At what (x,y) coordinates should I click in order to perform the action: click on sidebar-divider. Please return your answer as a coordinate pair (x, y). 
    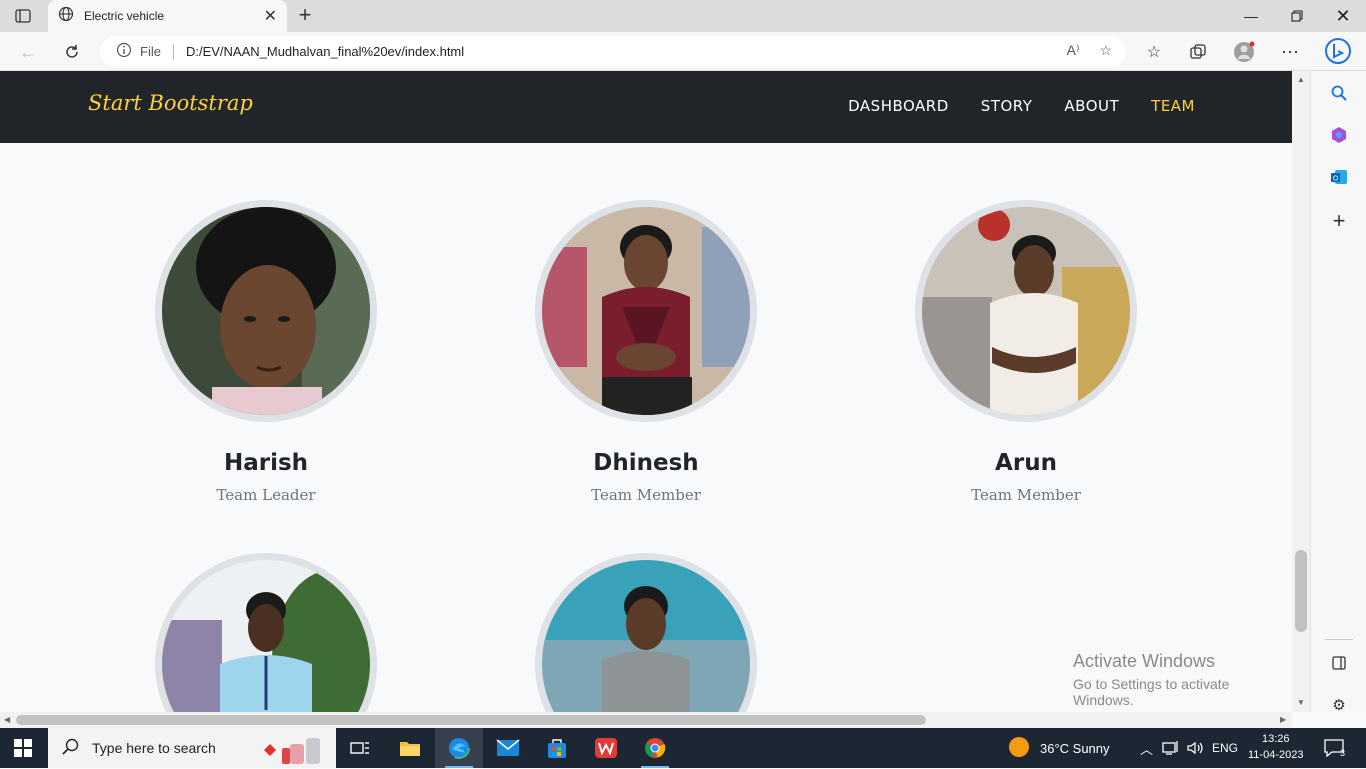
    Looking at the image, I should click on (1339, 639).